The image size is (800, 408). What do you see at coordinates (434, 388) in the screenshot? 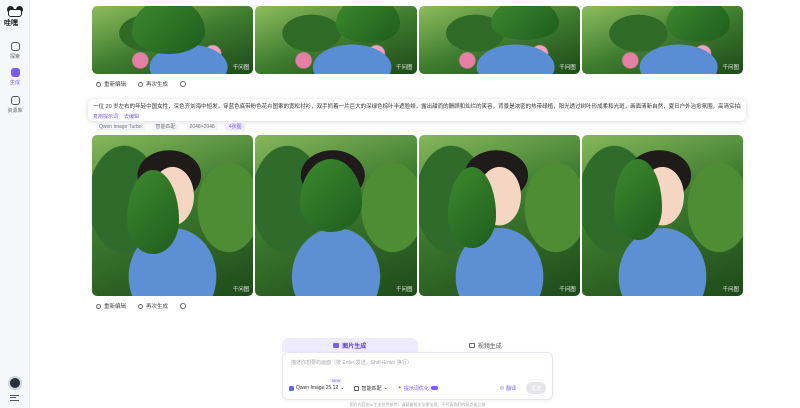
I see `toggle-switch` at bounding box center [434, 388].